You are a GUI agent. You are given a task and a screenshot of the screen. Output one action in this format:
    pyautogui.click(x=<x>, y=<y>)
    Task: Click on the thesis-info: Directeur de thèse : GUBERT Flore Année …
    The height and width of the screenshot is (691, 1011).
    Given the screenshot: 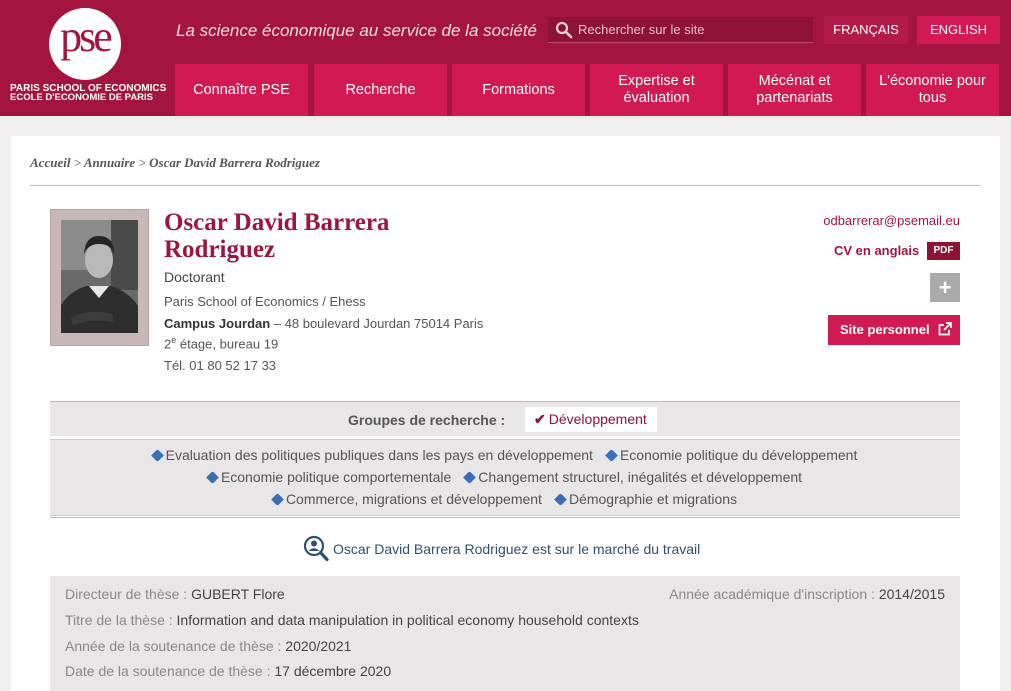 What is the action you would take?
    pyautogui.click(x=505, y=633)
    